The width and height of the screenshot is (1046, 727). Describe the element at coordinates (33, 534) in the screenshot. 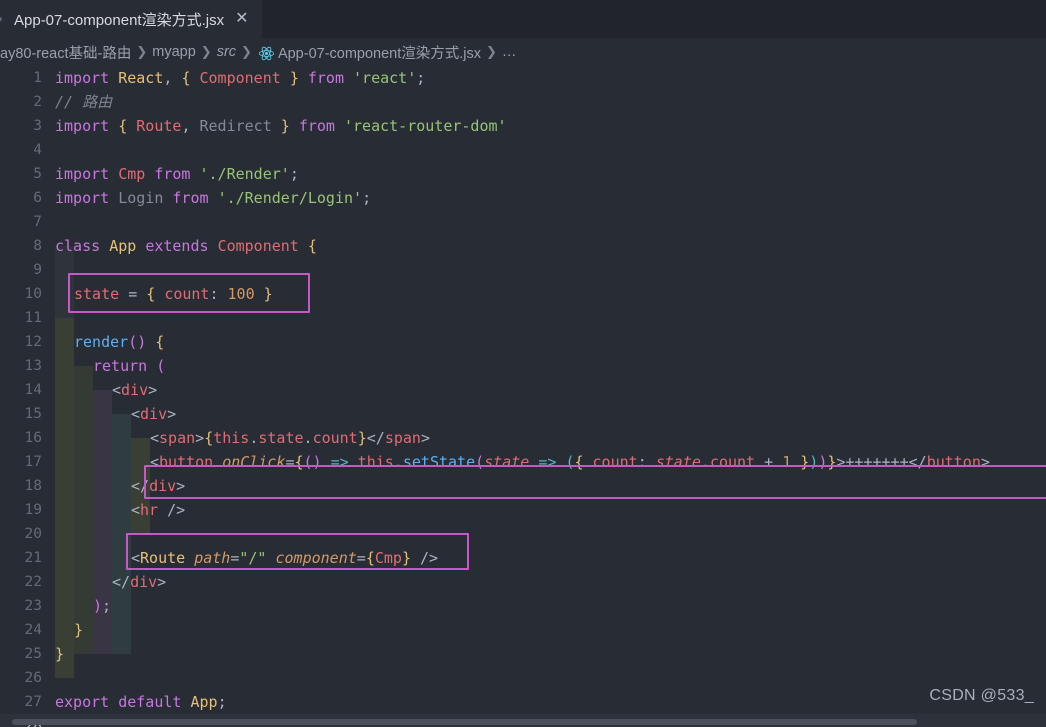

I see `line-number: 20` at that location.